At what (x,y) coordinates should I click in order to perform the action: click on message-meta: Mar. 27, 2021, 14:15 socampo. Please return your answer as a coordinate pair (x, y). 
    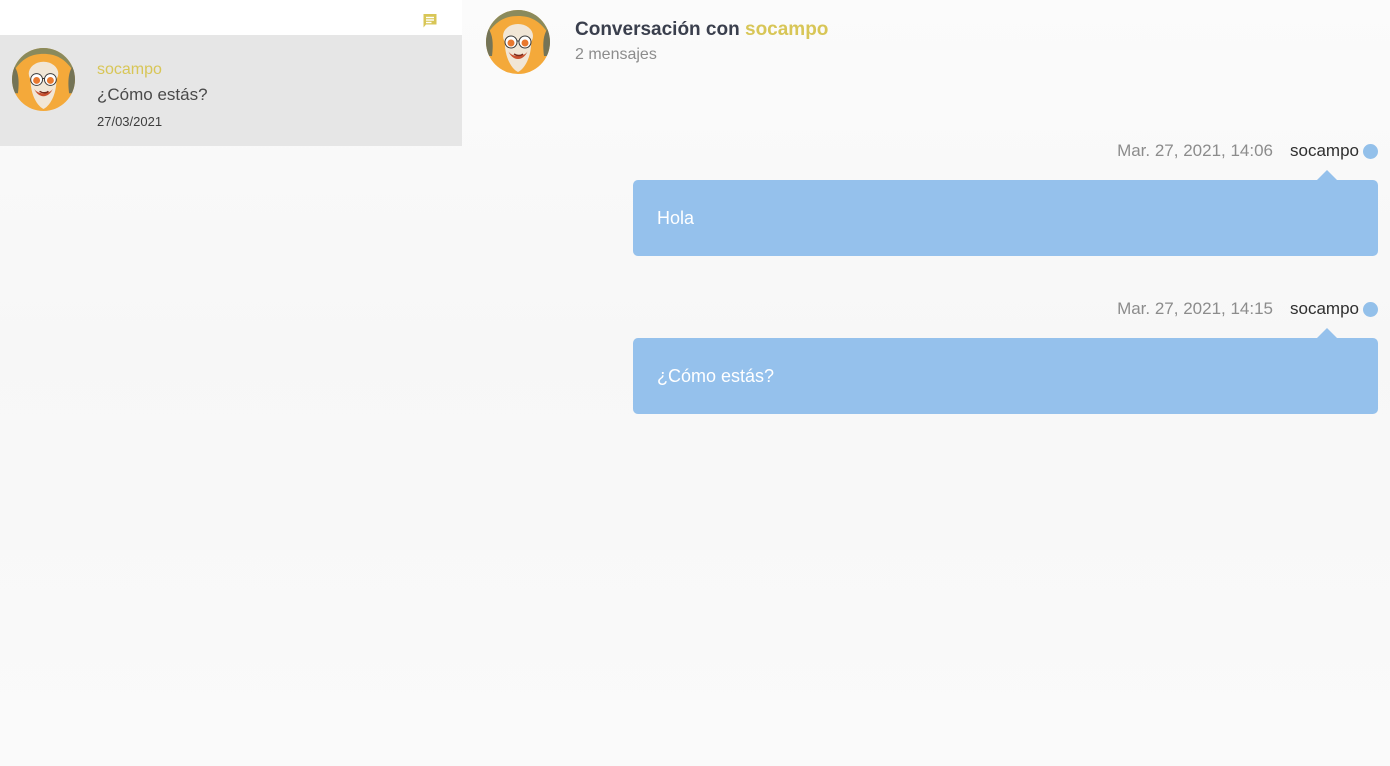
    Looking at the image, I should click on (1247, 309).